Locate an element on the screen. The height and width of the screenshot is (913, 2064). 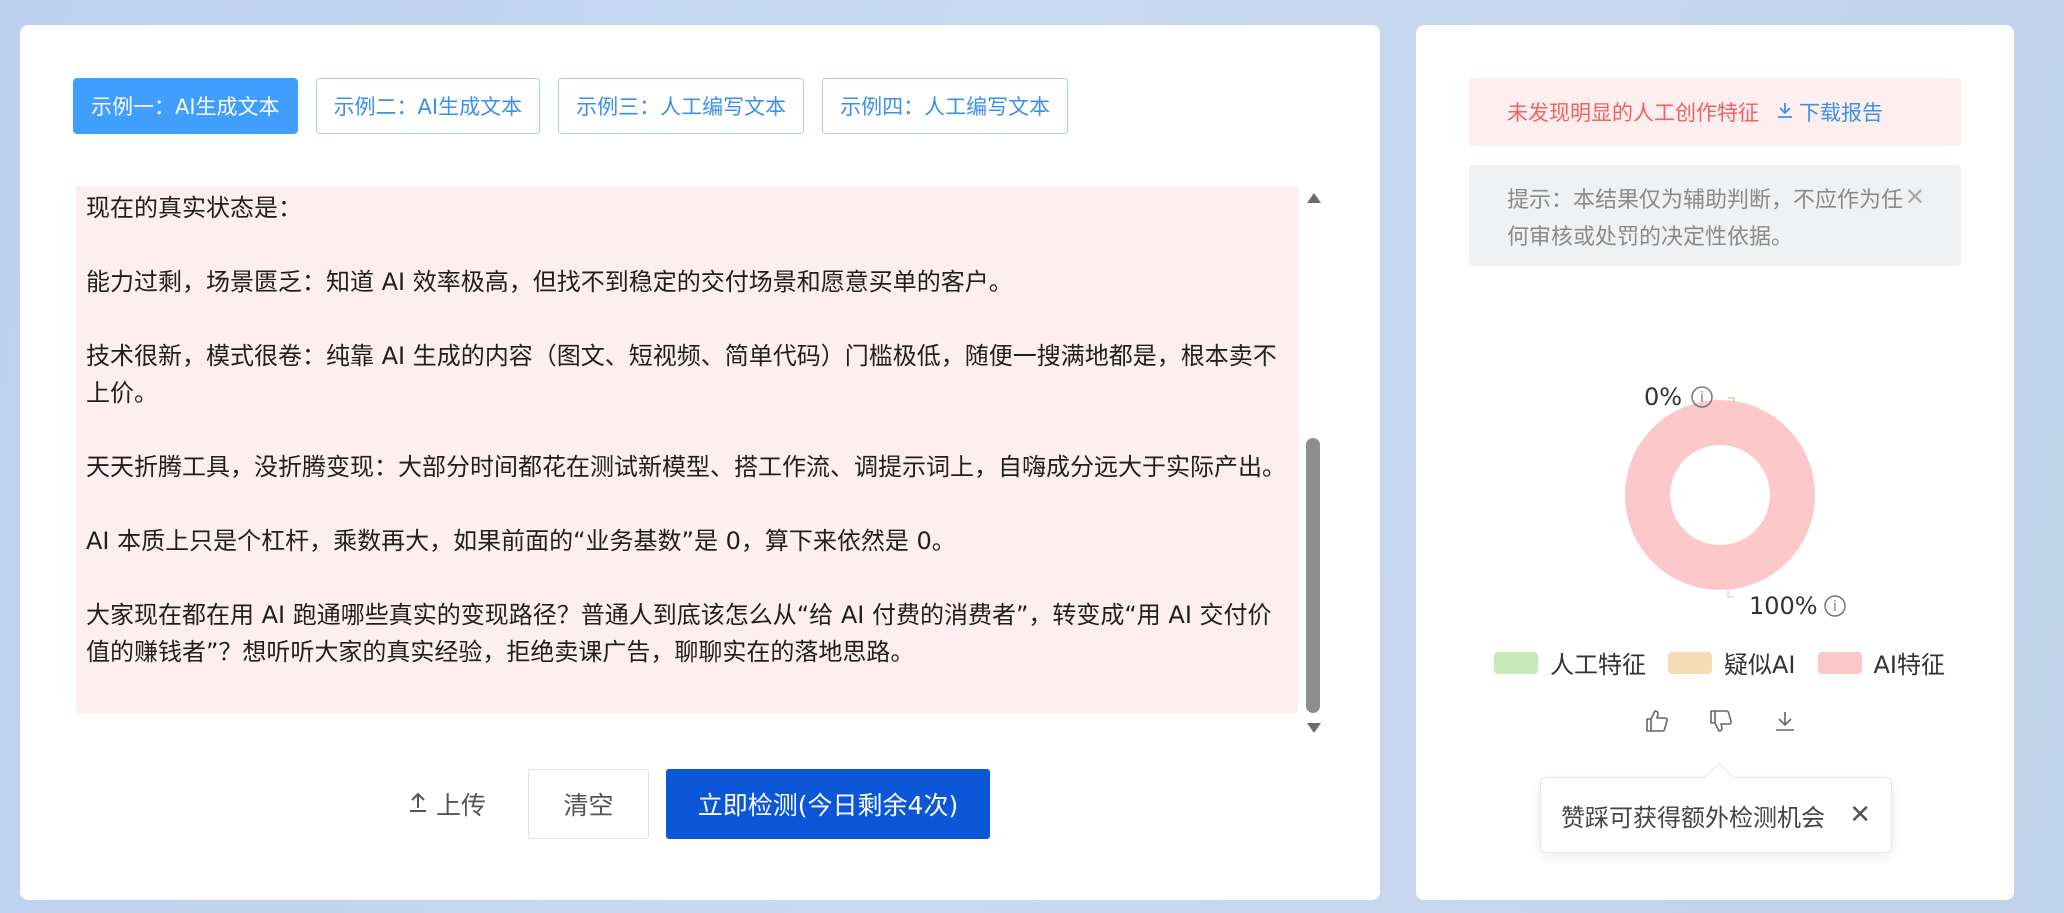
tab-example-3: 示例三：人工编写文本 is located at coordinates (681, 106).